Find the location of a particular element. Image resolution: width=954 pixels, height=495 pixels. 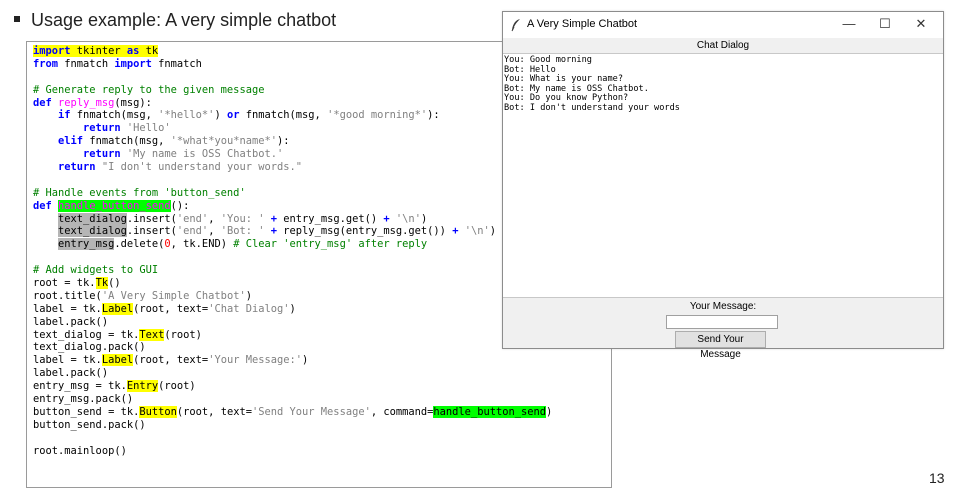

close-button: ✕ is located at coordinates (921, 25).